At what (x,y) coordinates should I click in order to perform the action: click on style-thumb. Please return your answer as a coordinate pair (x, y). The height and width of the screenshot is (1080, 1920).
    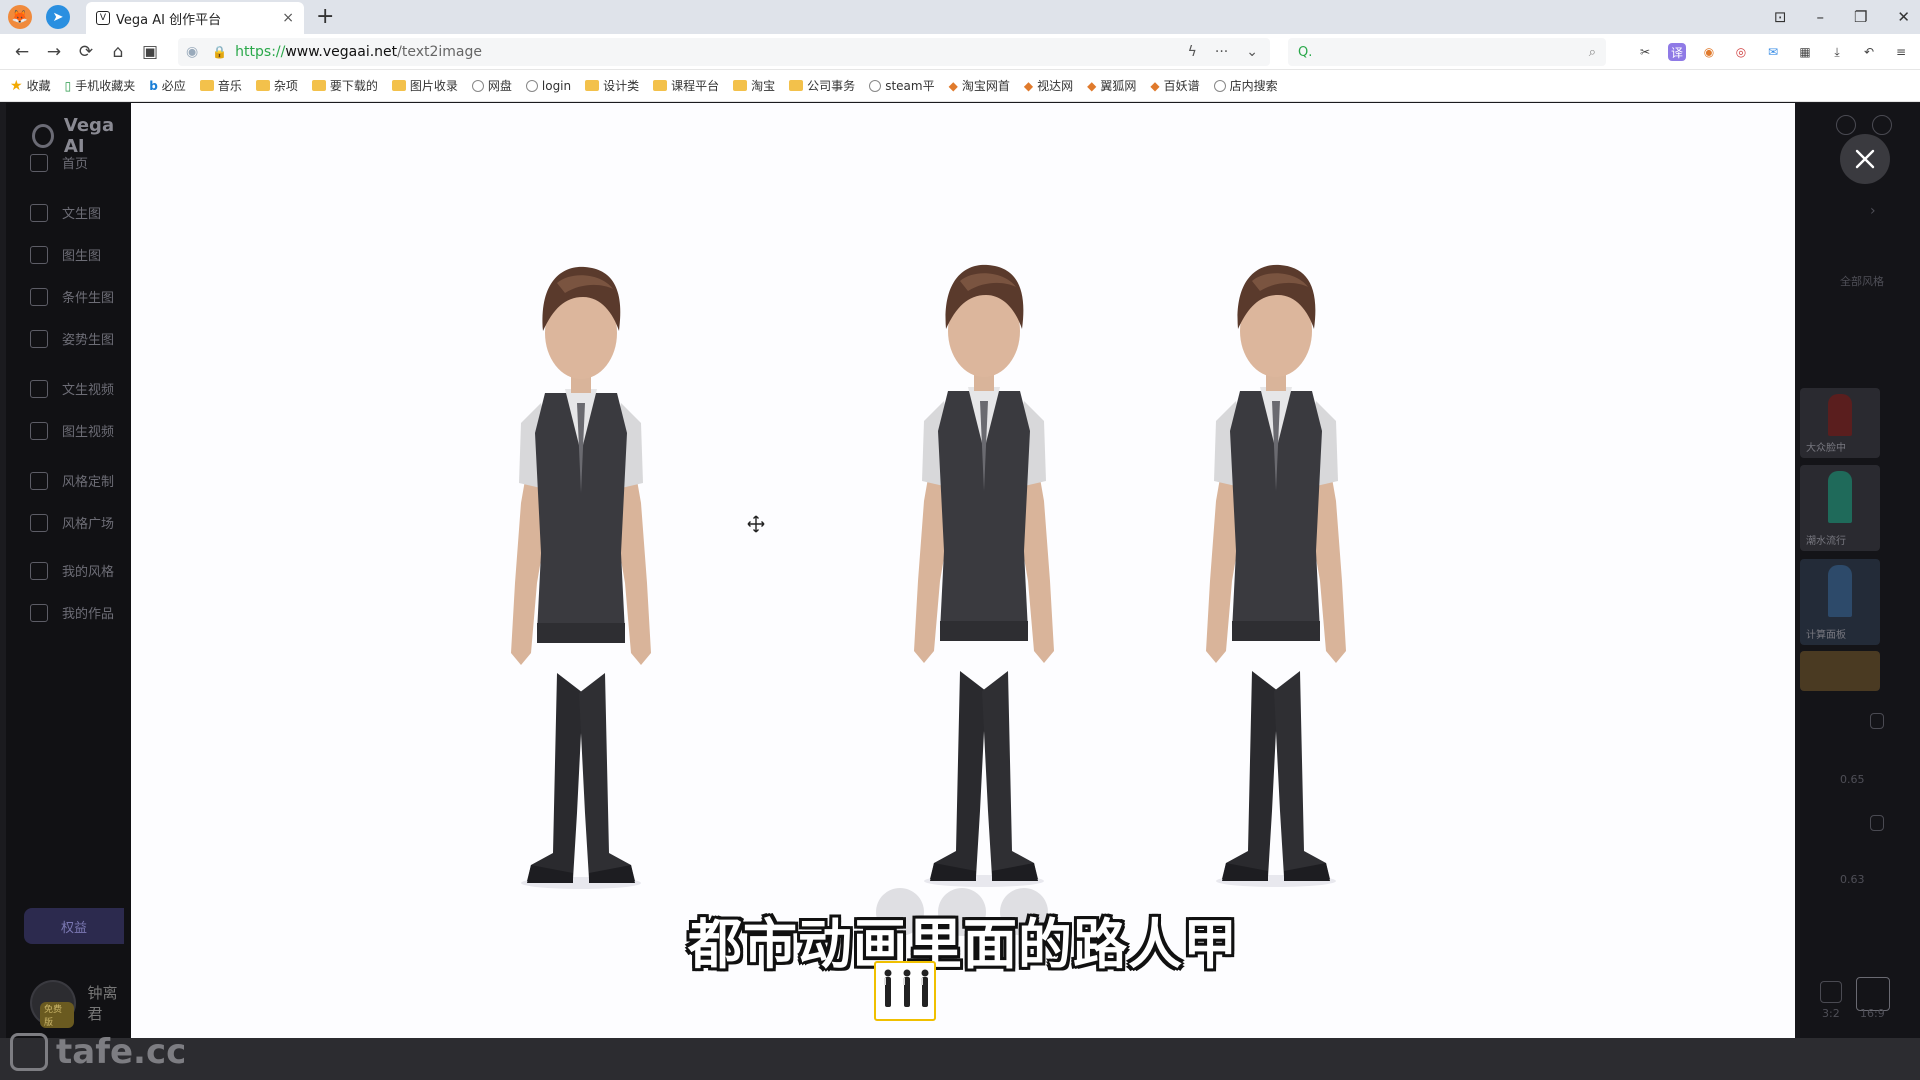
    Looking at the image, I should click on (1840, 671).